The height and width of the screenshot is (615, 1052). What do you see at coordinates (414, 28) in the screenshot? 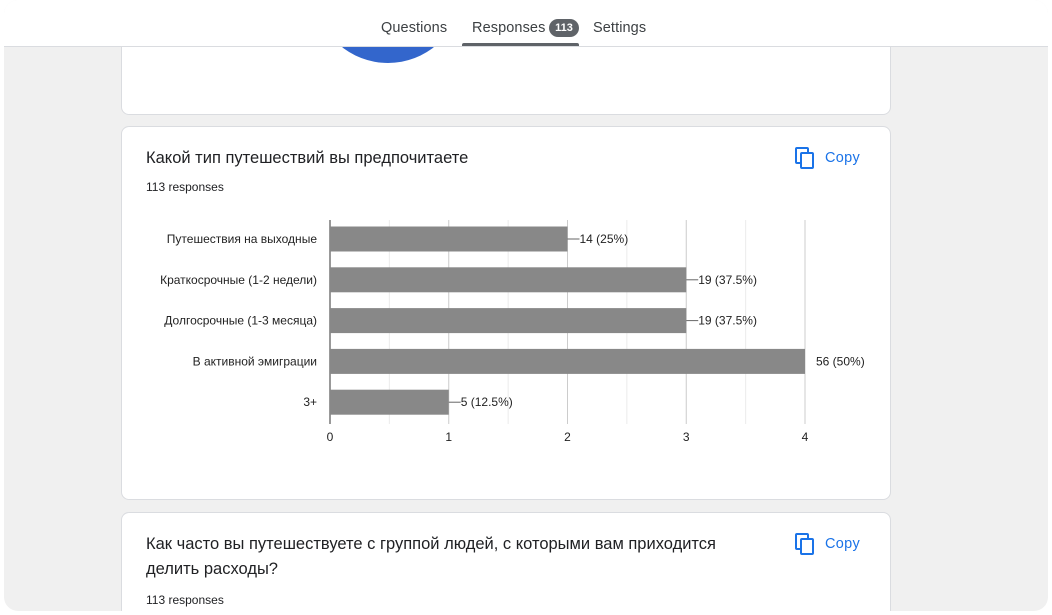
I see `tab-questions: Questions` at bounding box center [414, 28].